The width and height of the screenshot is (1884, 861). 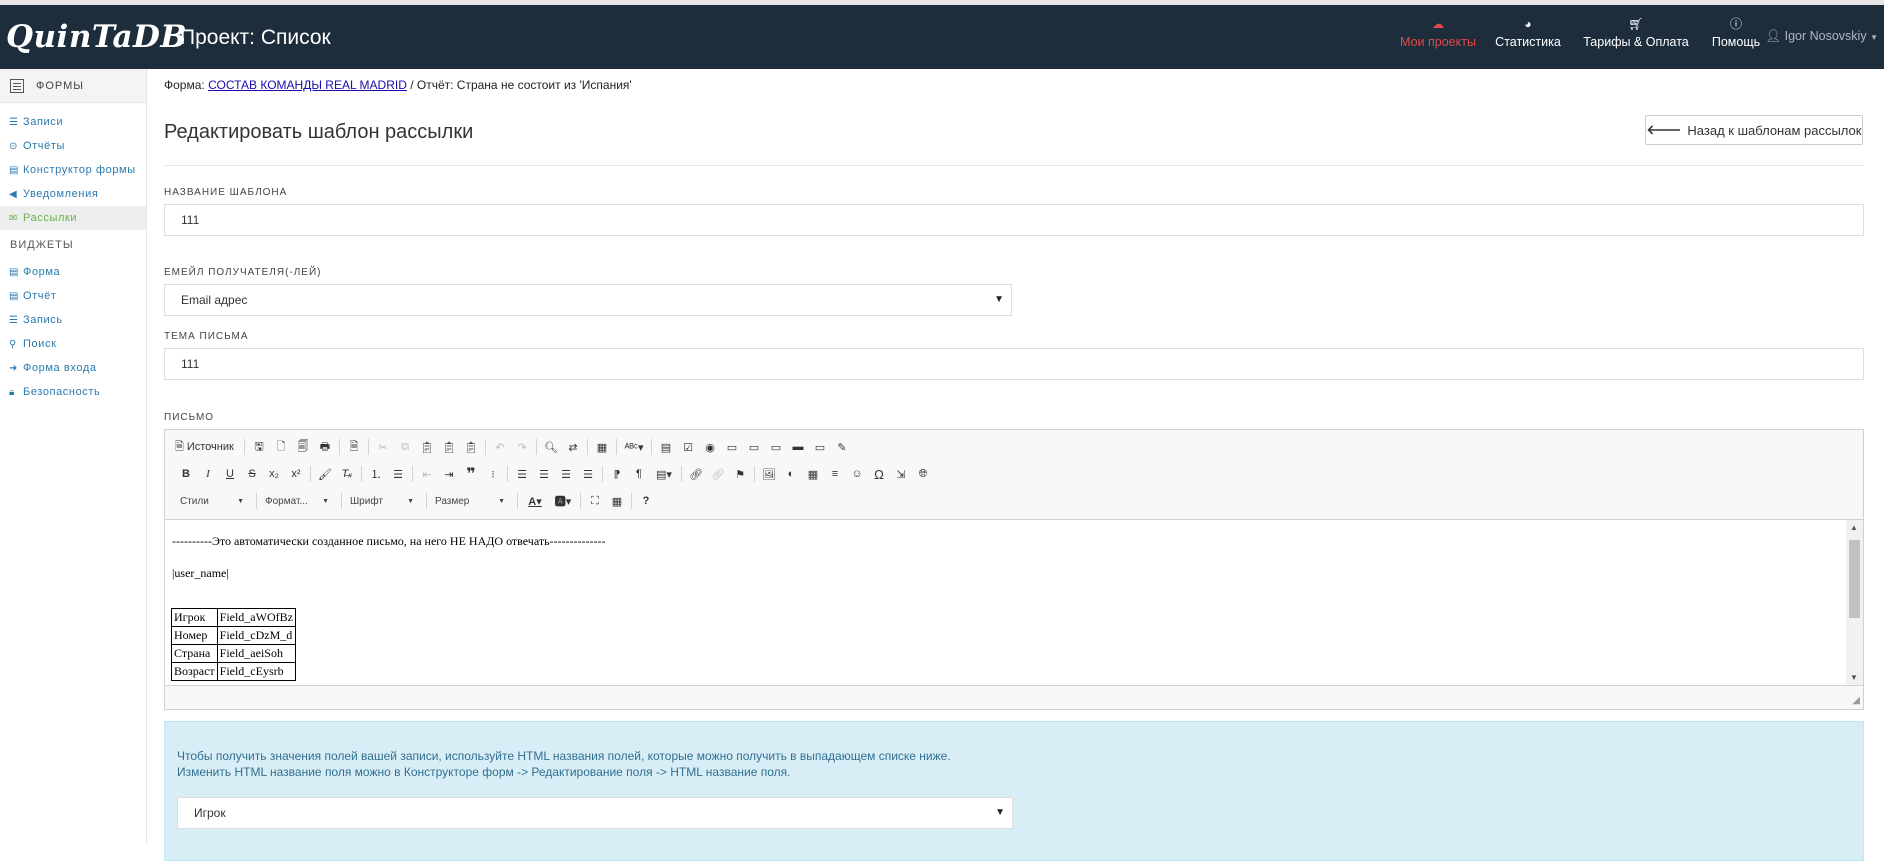 What do you see at coordinates (471, 474) in the screenshot?
I see `blockquote-icon: ❞` at bounding box center [471, 474].